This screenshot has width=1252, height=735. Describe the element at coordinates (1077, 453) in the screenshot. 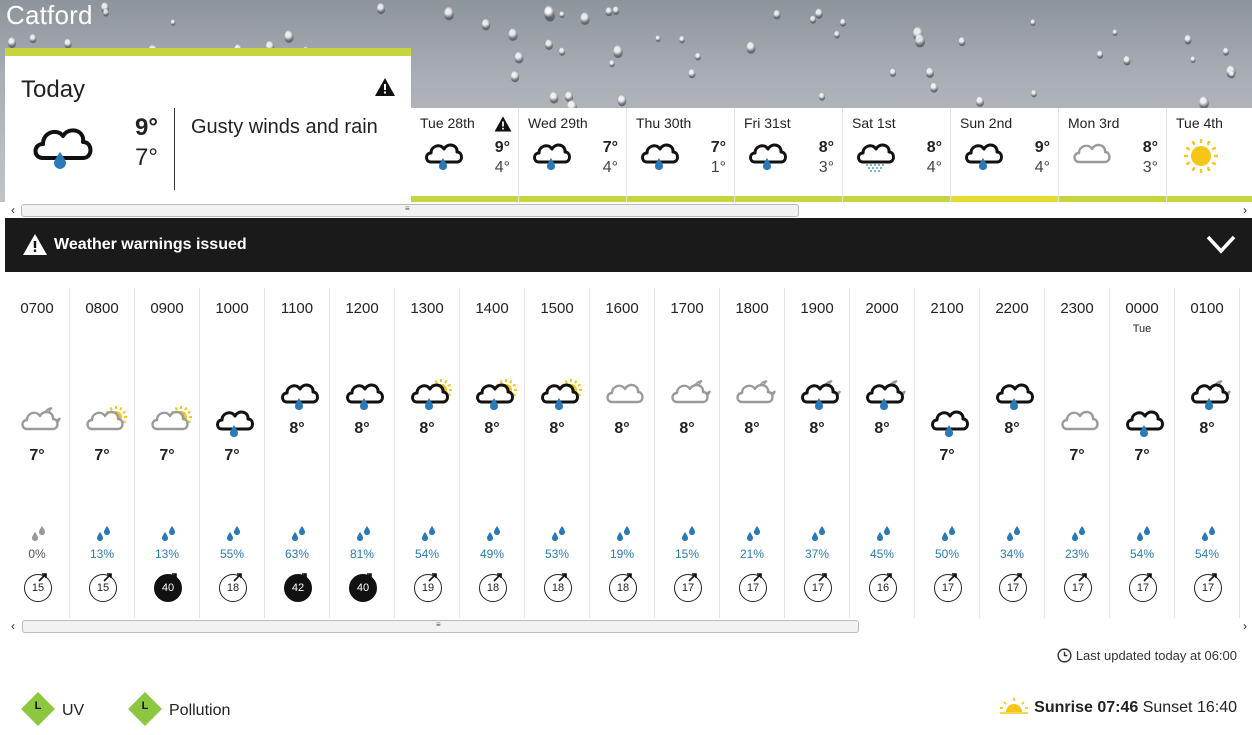

I see `hour-column: 2300 7° 23% 17` at that location.